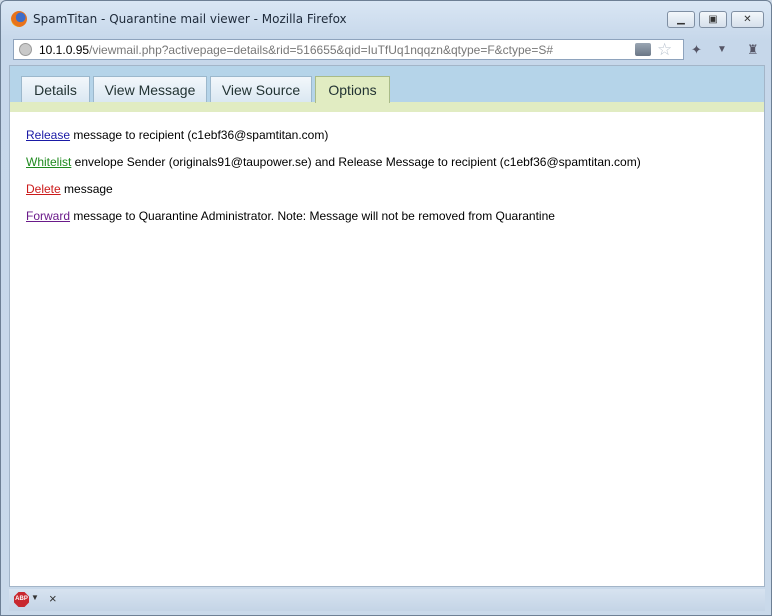 The width and height of the screenshot is (772, 616). I want to click on tab-view-message: View Message, so click(150, 89).